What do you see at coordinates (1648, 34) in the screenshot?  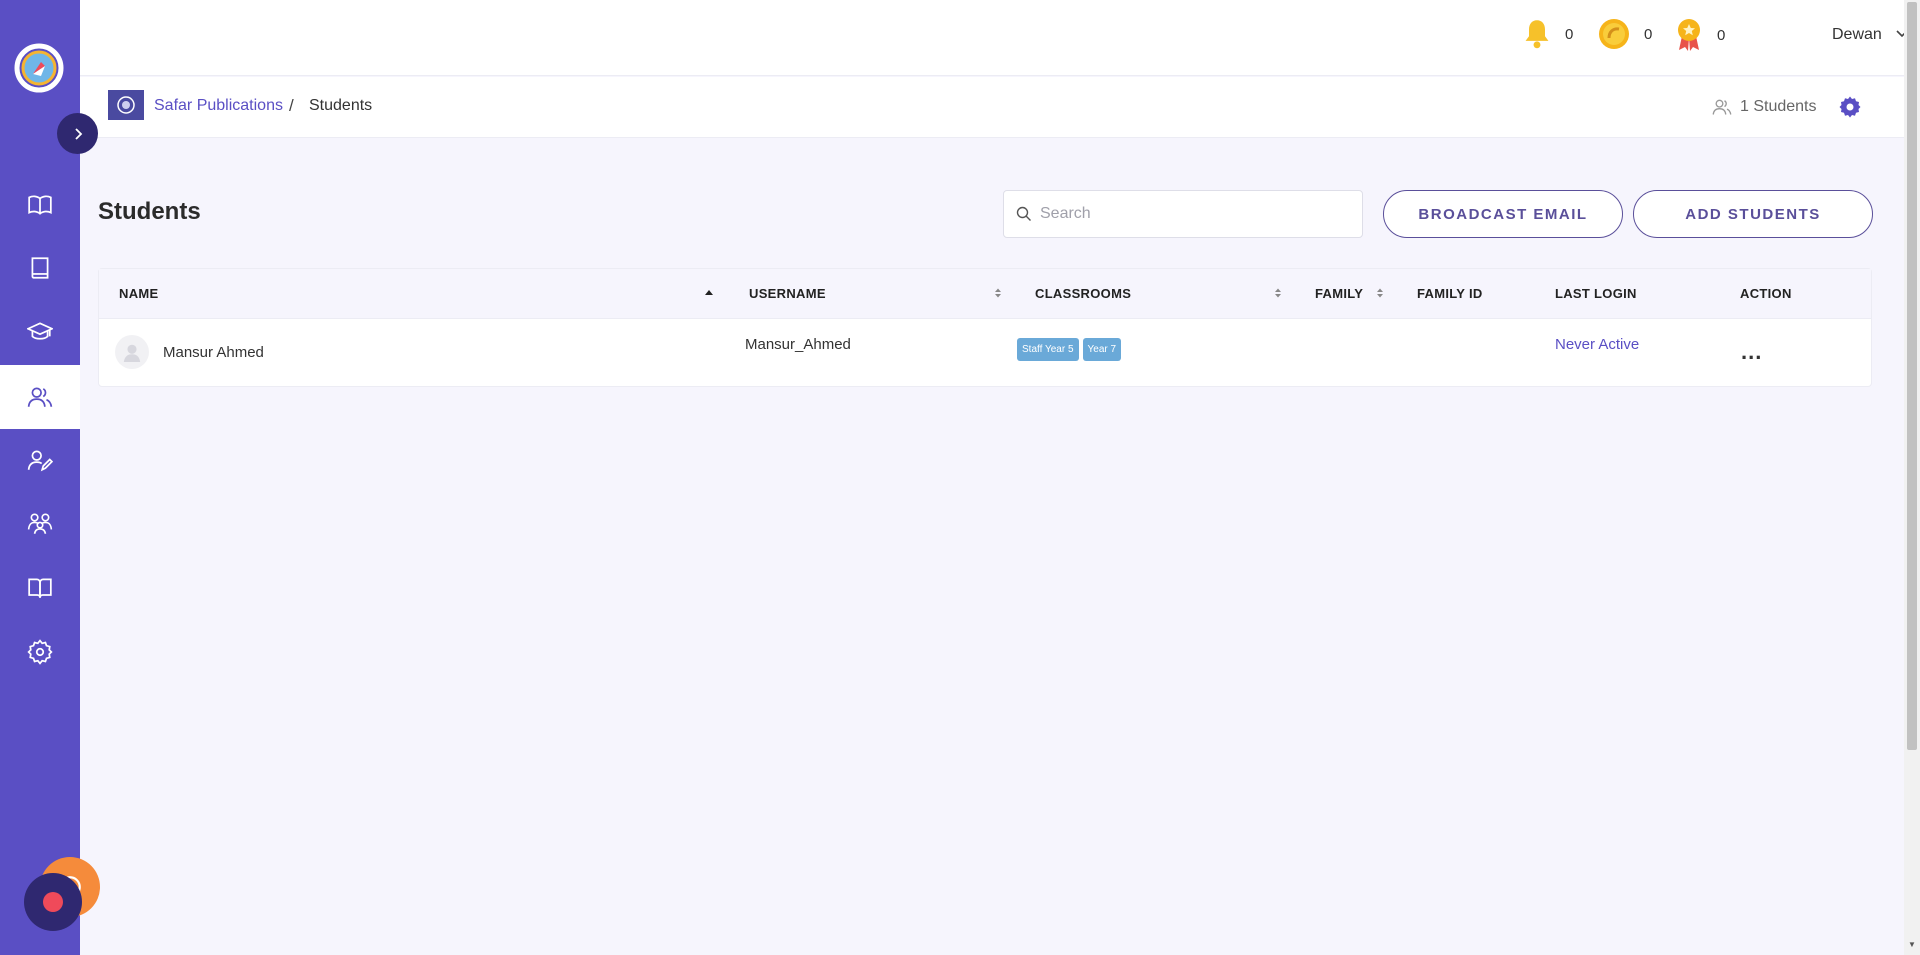 I see `coins-count: 0` at bounding box center [1648, 34].